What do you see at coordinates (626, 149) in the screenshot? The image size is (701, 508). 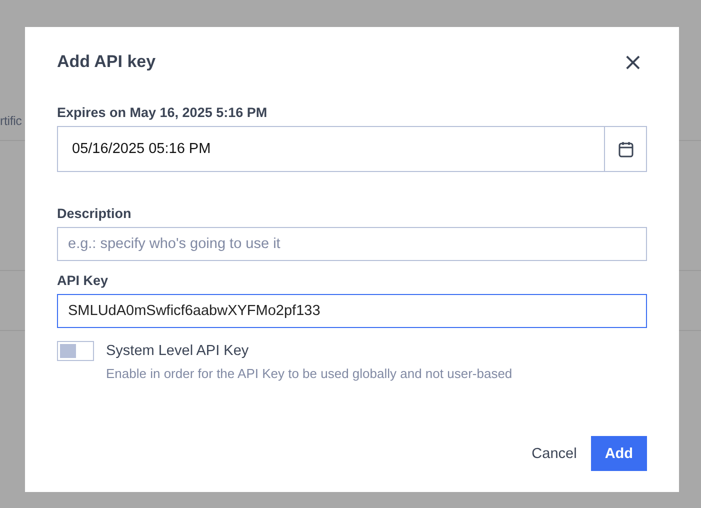 I see `calendar-icon` at bounding box center [626, 149].